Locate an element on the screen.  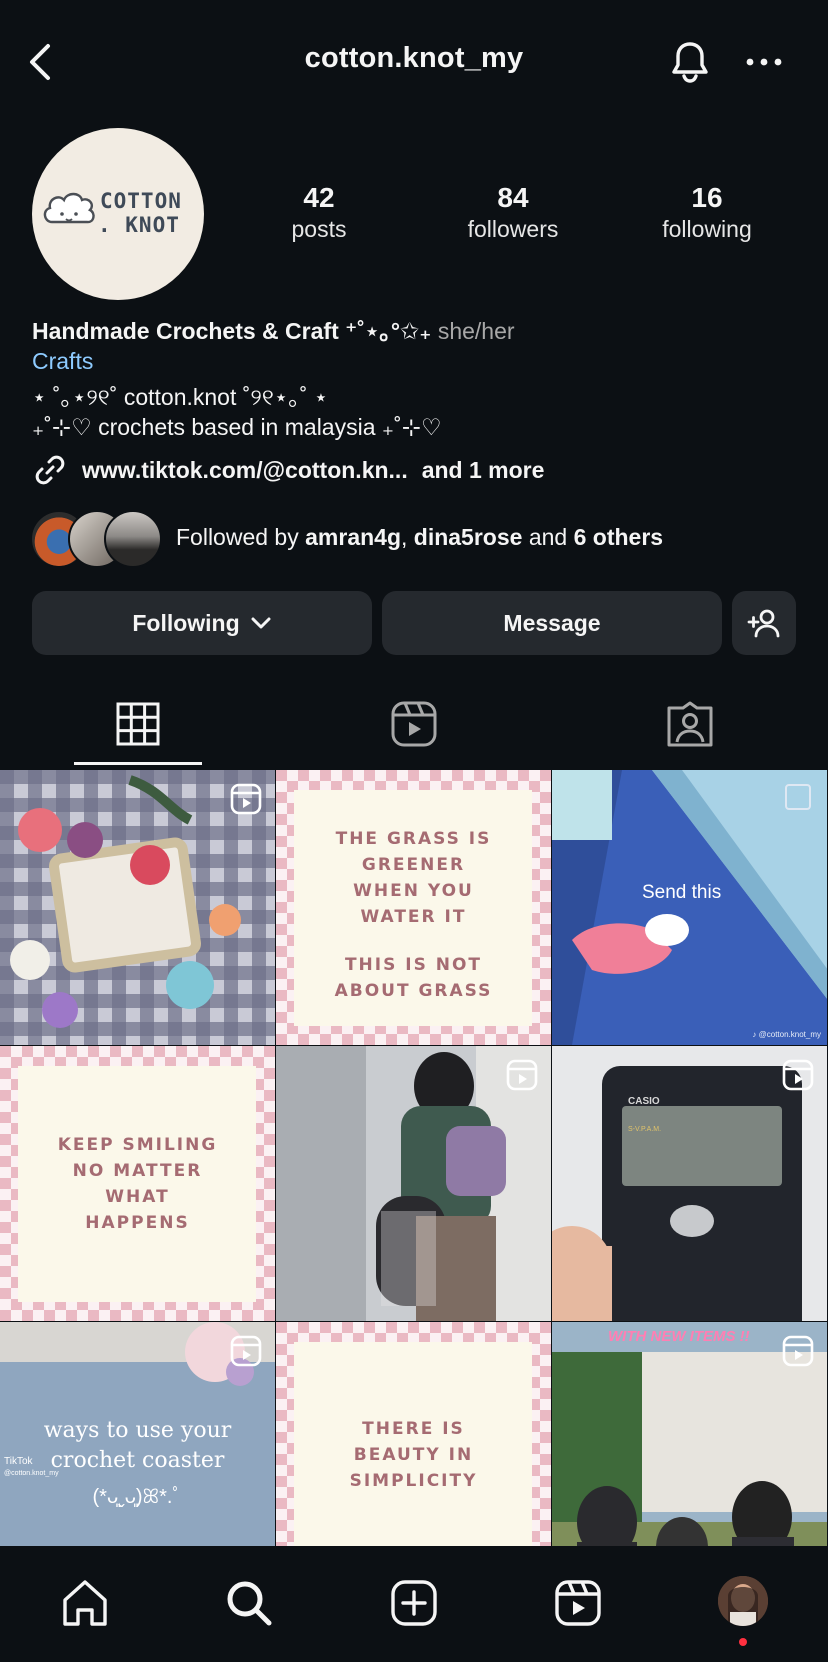
bio-name-text: Handmade Crochets & Craft ⁺˚⋆｡°✩₊ is located at coordinates (232, 331).